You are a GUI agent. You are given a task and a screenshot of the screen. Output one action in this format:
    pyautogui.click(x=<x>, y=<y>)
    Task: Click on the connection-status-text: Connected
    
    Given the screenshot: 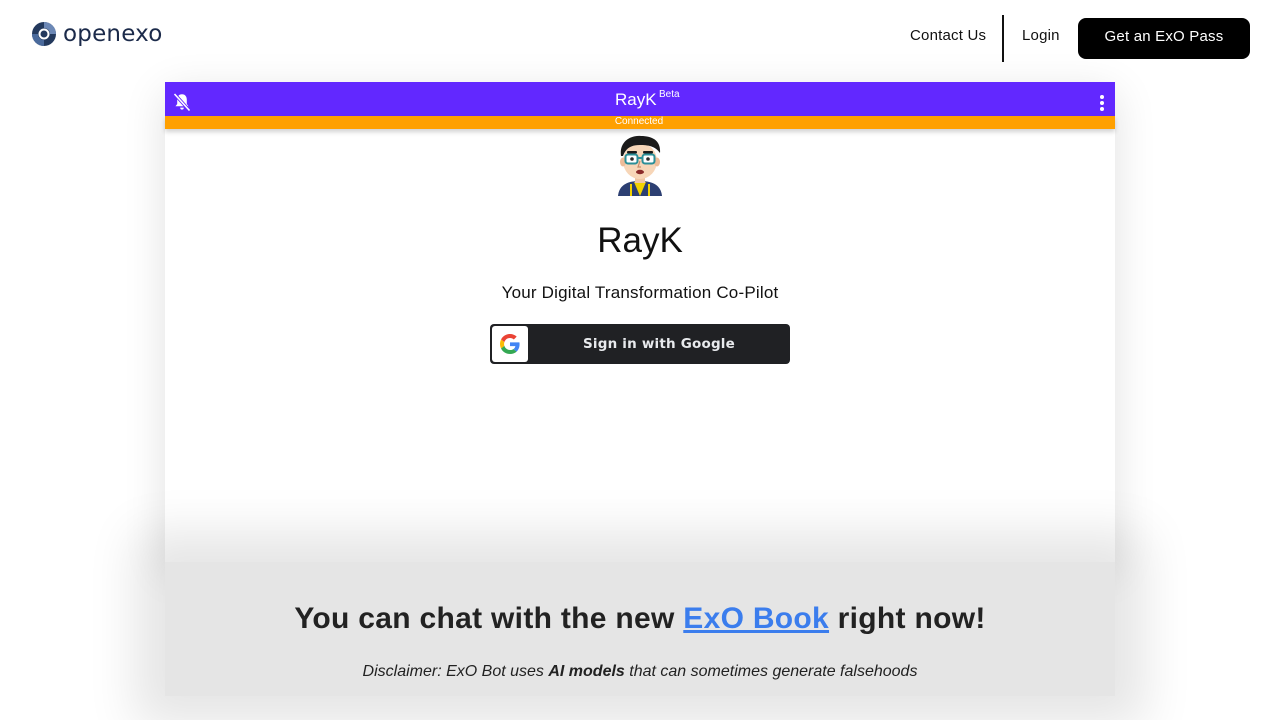 What is the action you would take?
    pyautogui.click(x=639, y=121)
    